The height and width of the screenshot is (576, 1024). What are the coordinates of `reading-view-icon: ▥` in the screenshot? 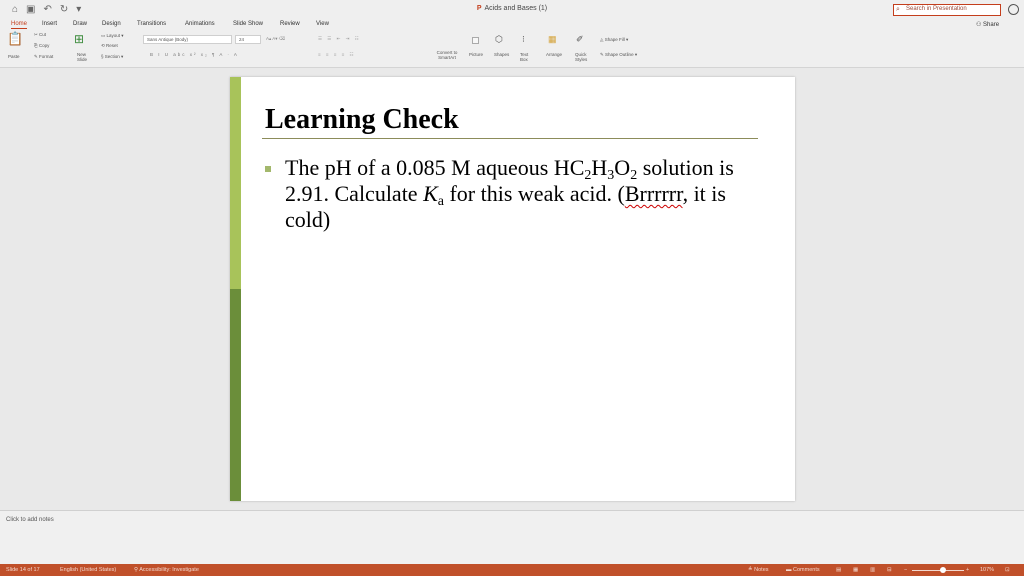 It's located at (872, 570).